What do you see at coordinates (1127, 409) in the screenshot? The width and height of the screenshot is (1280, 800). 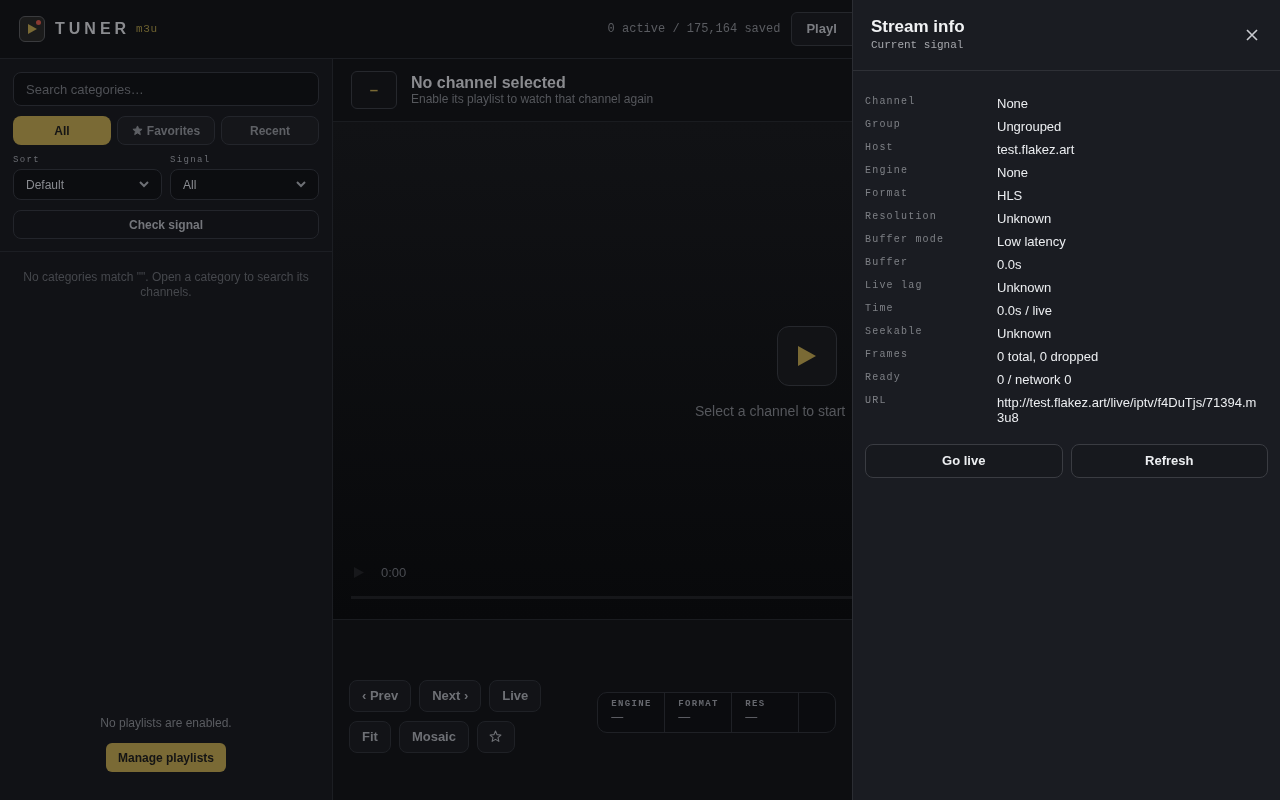 I see `info-value: http://test.flakez.art/live/iptv/f4DuTjs/71394.m3u8` at bounding box center [1127, 409].